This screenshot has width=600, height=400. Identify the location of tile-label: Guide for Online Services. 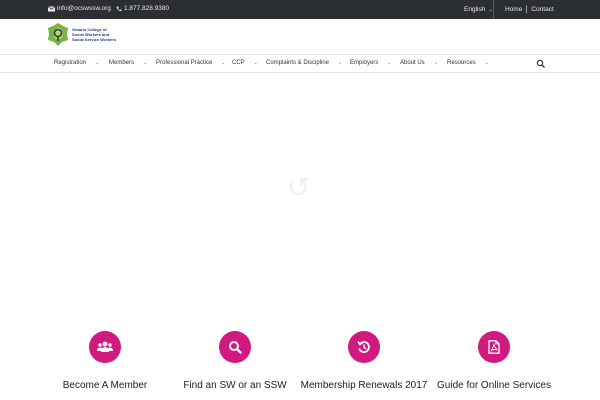
(494, 385).